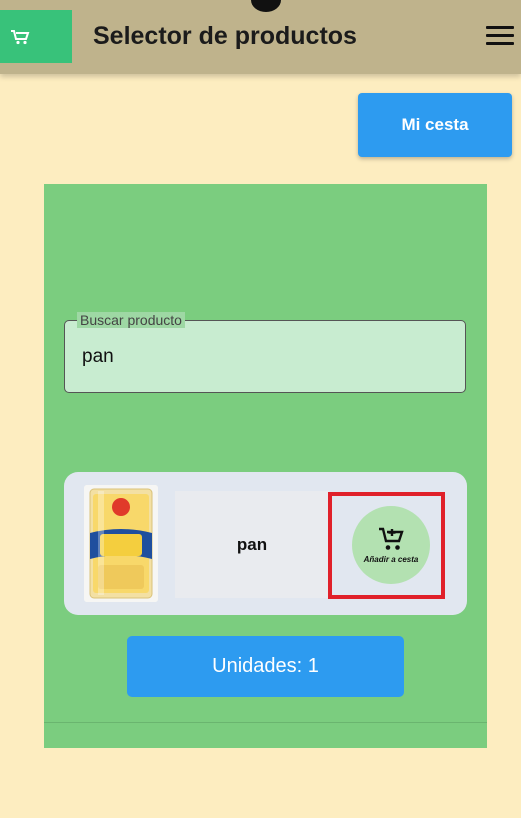  What do you see at coordinates (391, 538) in the screenshot?
I see `add-shopping-cart-icon` at bounding box center [391, 538].